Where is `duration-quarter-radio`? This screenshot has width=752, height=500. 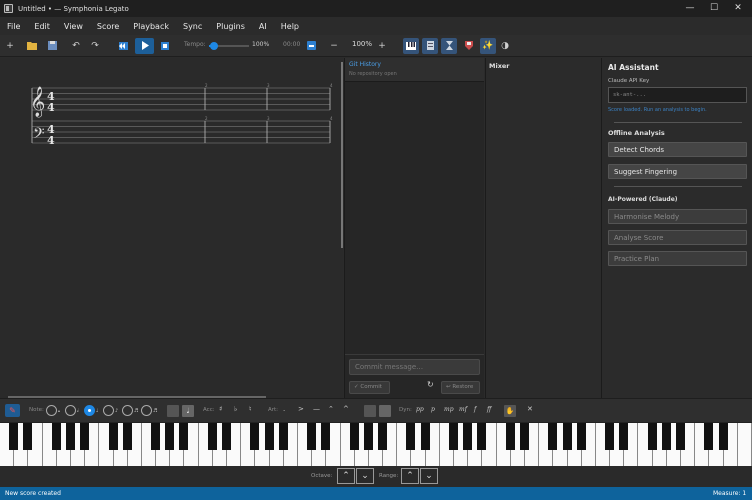
duration-quarter-radio is located at coordinates (89, 410).